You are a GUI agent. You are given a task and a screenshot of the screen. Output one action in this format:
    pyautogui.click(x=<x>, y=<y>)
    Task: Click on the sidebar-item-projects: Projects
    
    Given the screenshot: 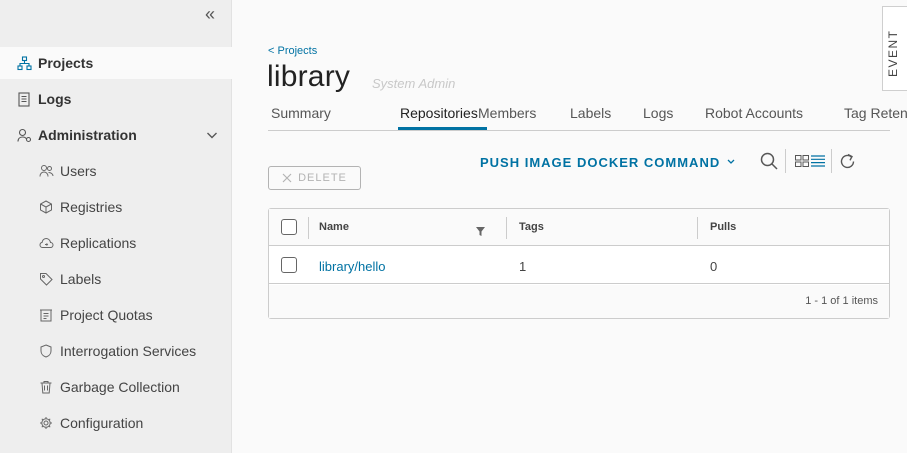 What is the action you would take?
    pyautogui.click(x=116, y=63)
    